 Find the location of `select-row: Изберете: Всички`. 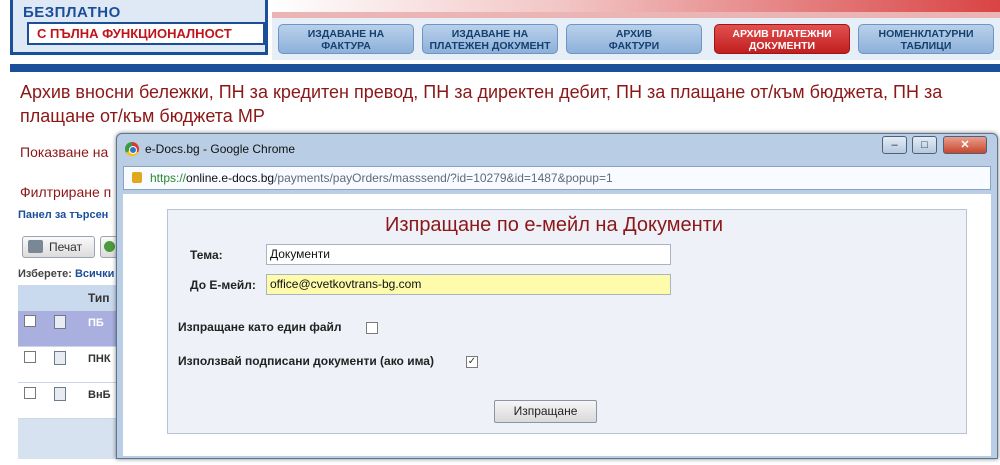

select-row: Изберете: Всички is located at coordinates (66, 274).